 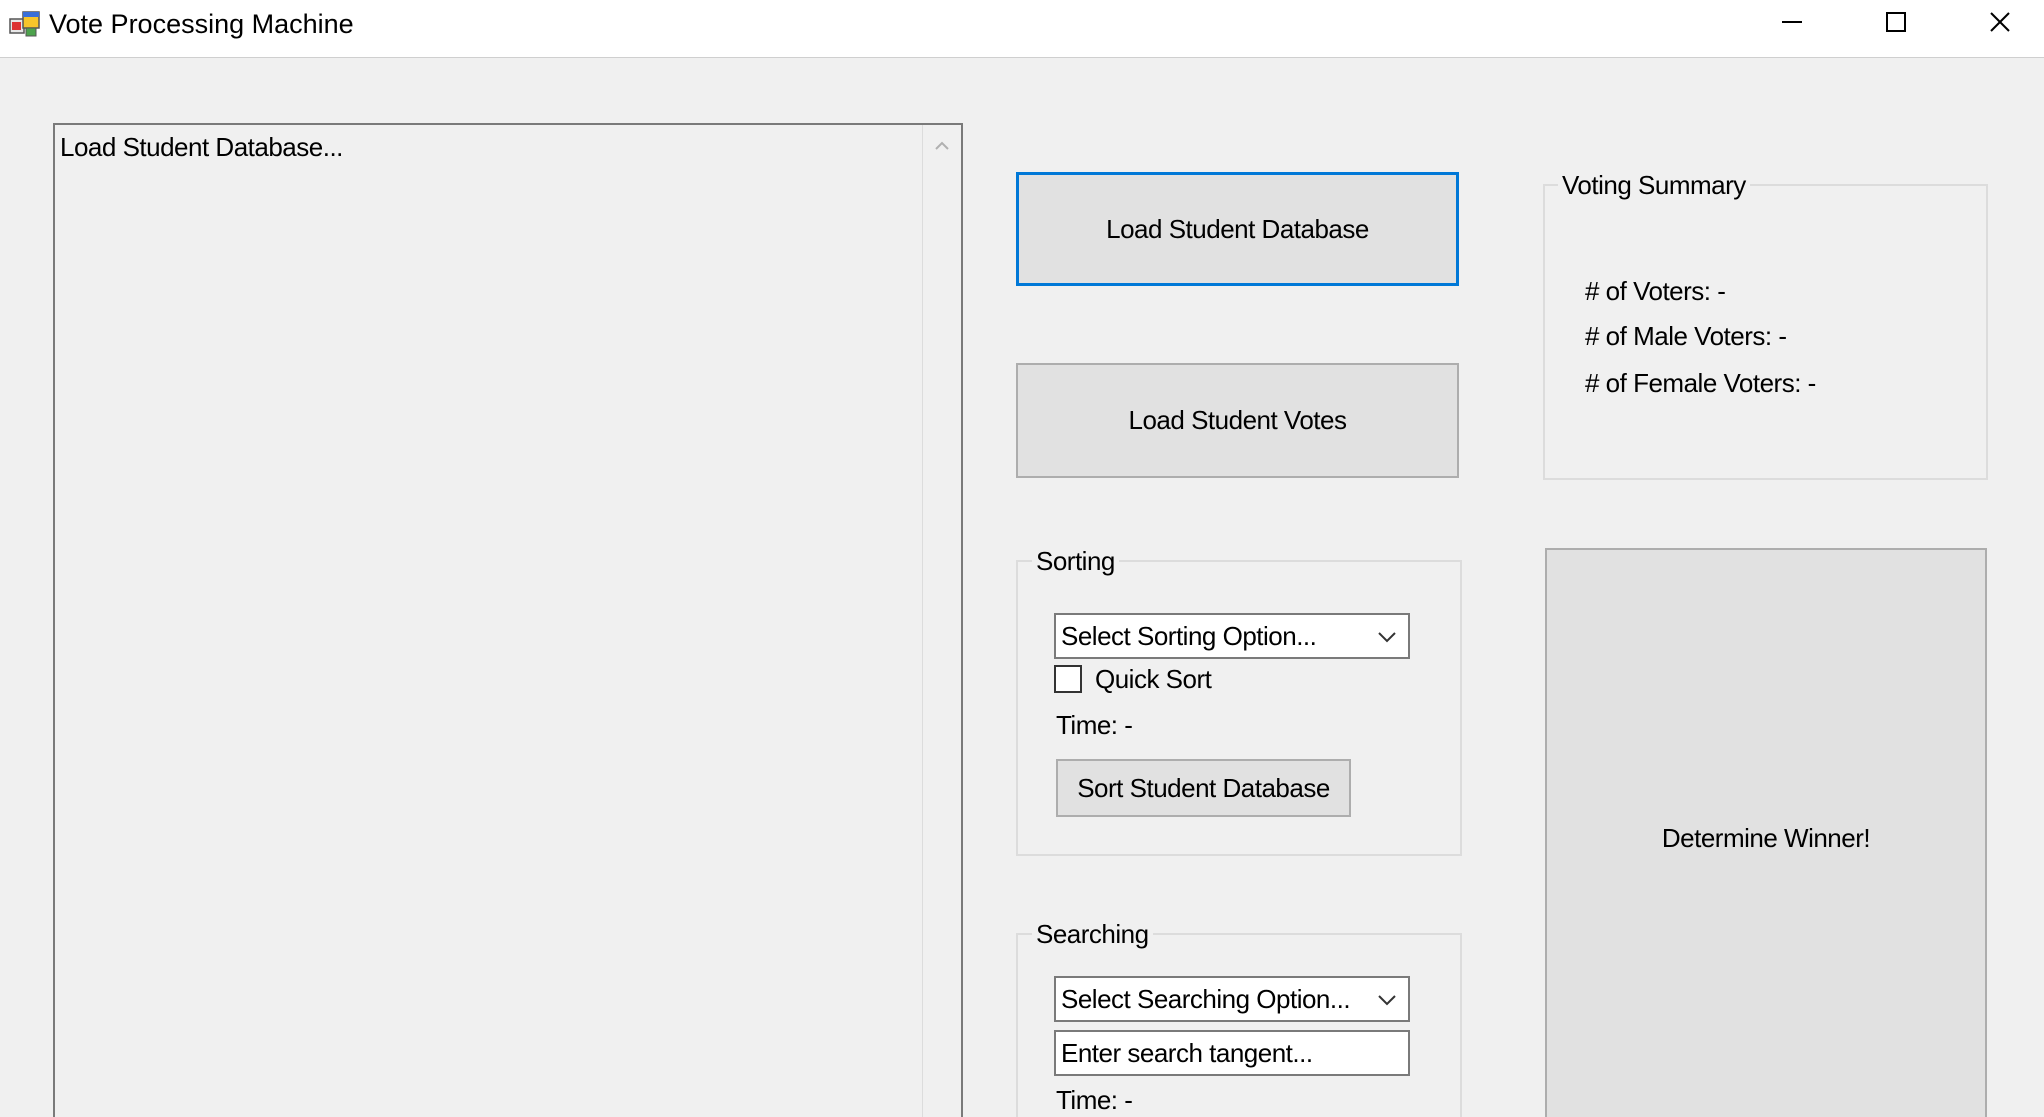 I want to click on load-votes-label: Load Student Votes, so click(x=1237, y=420).